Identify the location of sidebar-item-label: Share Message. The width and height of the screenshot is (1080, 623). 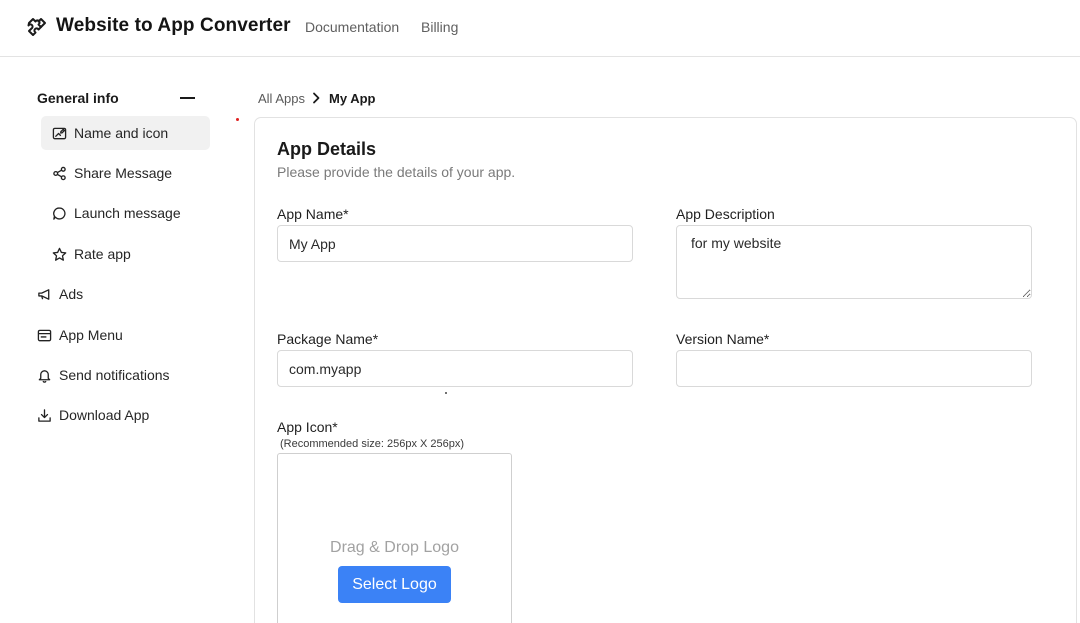
(123, 173).